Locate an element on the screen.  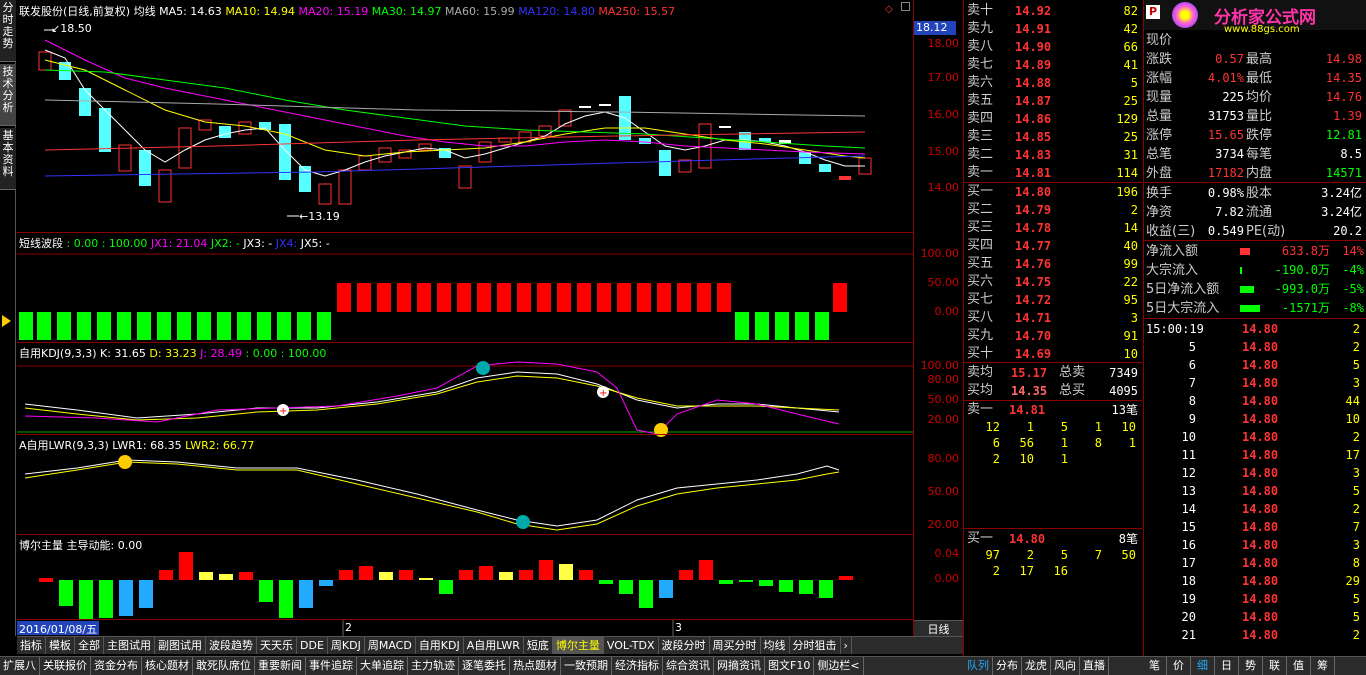
sell-level-row: 卖五 14.87 25 is located at coordinates (1053, 101).